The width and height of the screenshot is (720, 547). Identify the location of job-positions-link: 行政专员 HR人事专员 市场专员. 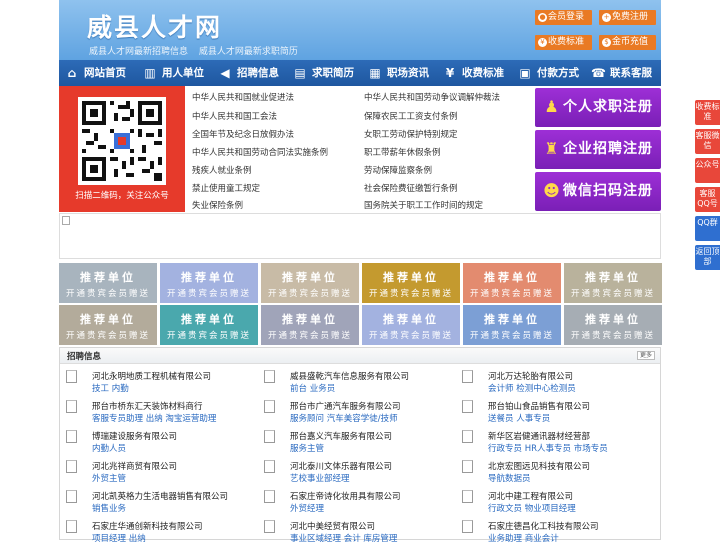
(548, 448).